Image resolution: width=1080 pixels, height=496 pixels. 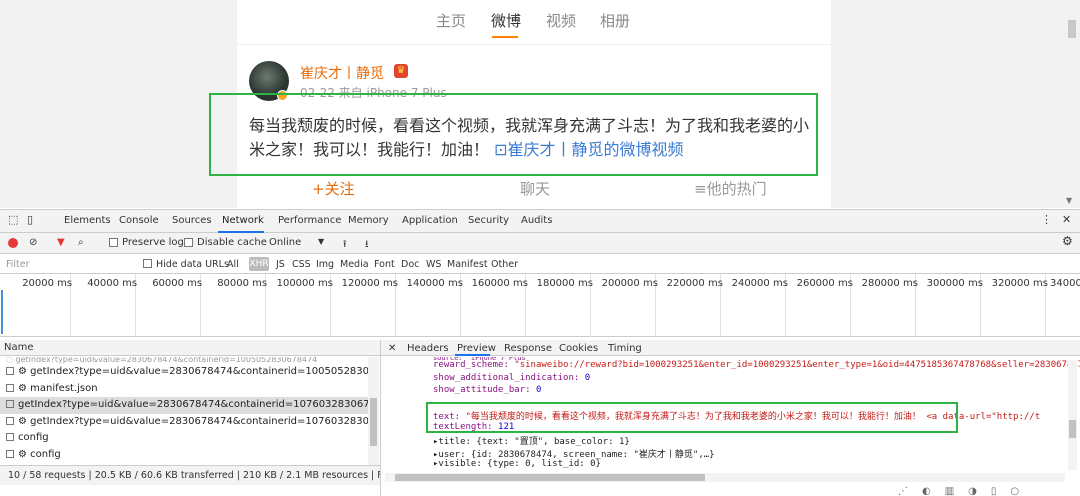 What do you see at coordinates (30, 219) in the screenshot?
I see `device-toolbar-icon: ▯` at bounding box center [30, 219].